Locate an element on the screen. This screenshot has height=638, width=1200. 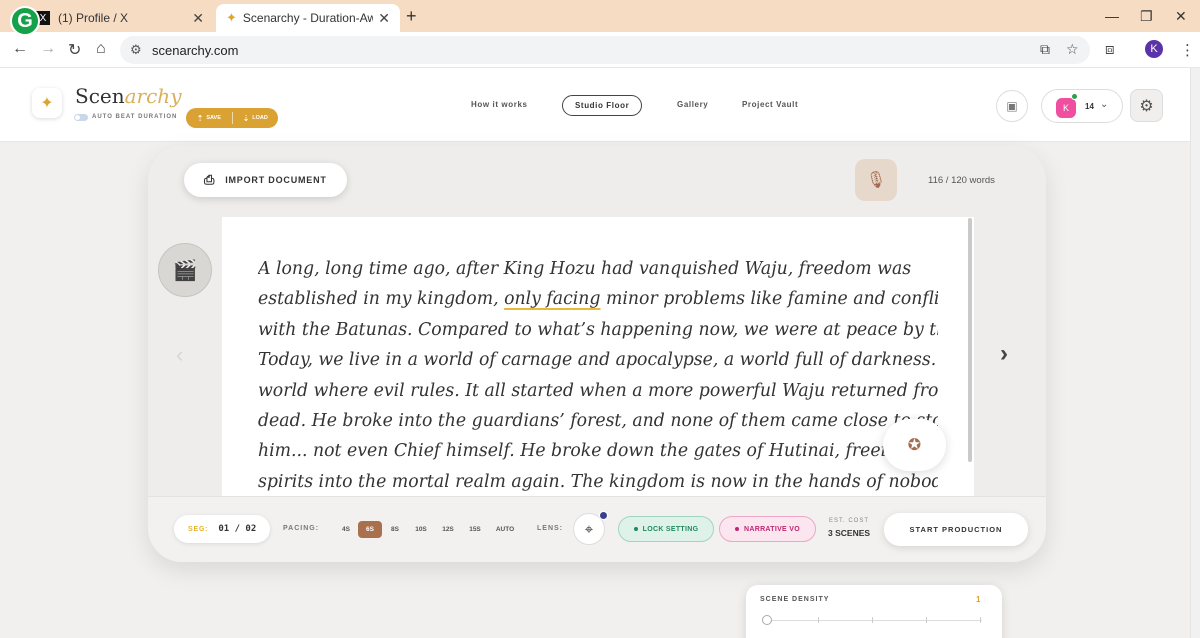
nav-gallery: Gallery is located at coordinates (692, 104).